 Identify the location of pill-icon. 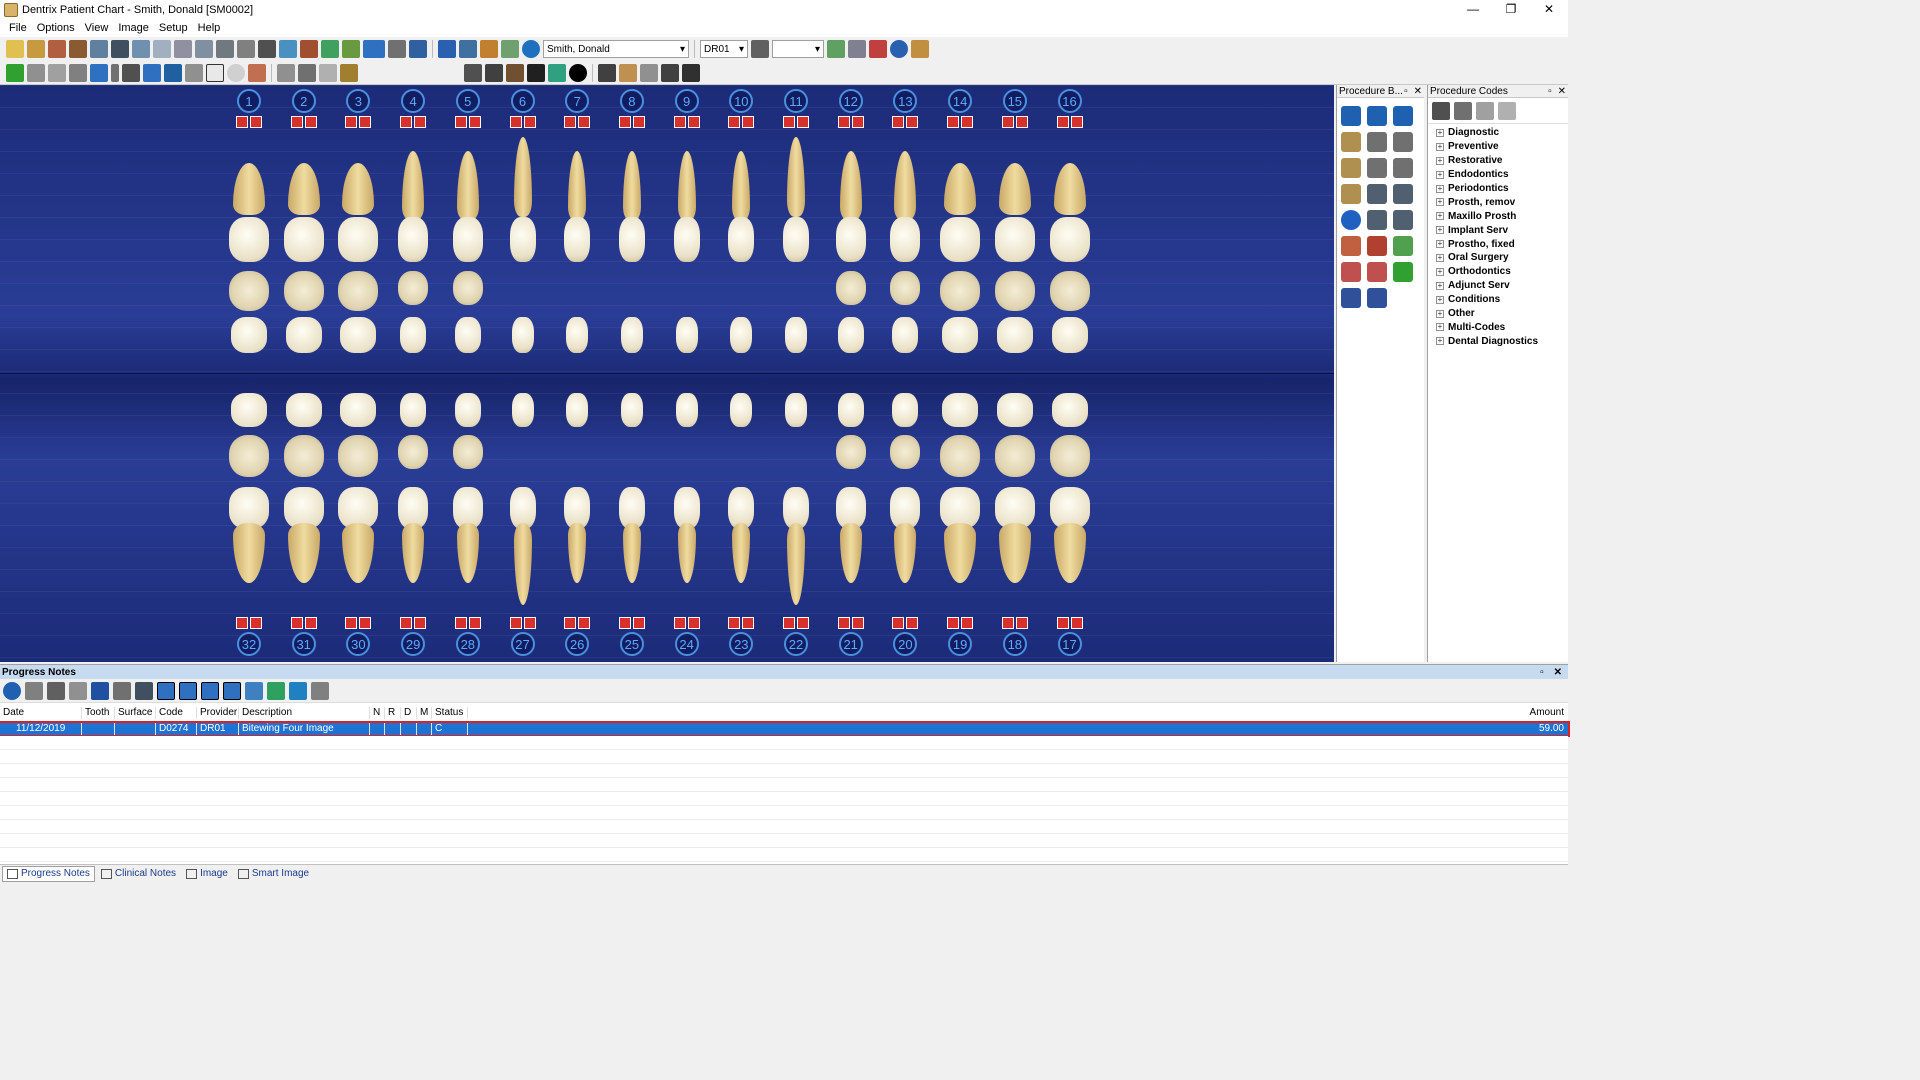
(288, 49).